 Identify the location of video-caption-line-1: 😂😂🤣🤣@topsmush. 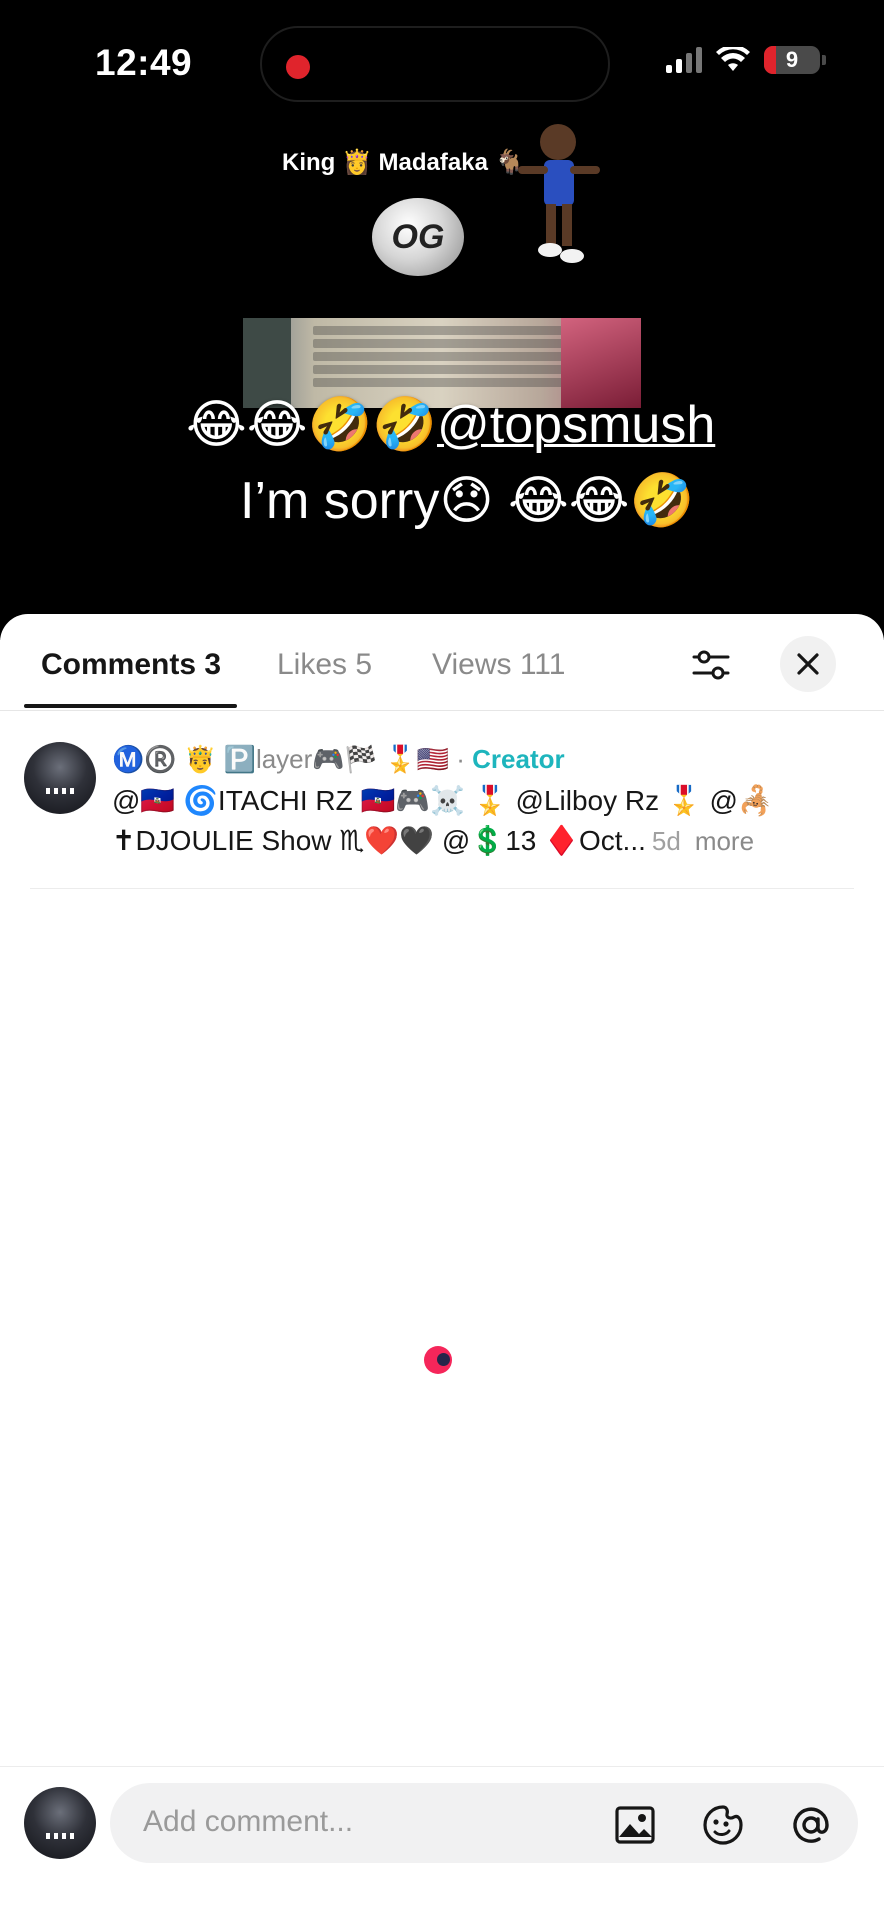
(450, 424).